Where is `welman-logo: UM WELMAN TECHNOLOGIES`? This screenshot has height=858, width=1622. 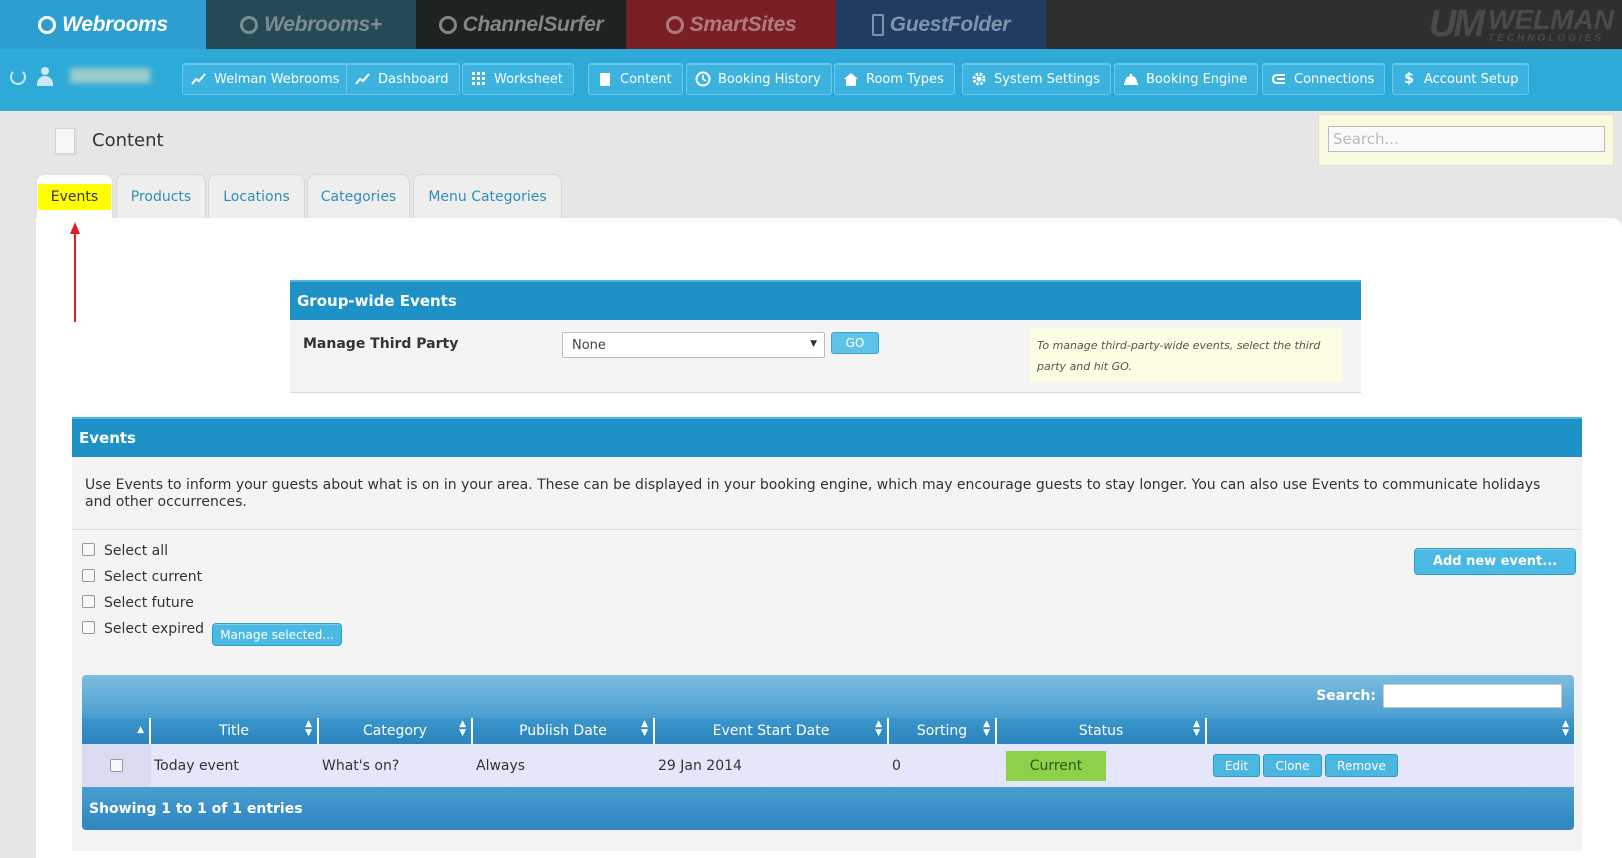 welman-logo: UM WELMAN TECHNOLOGIES is located at coordinates (1512, 24).